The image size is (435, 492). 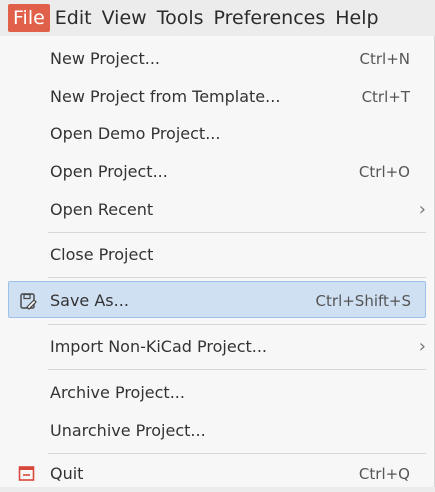 I want to click on menu-item-new-project: New Project... Ctrl+N, so click(x=216, y=58).